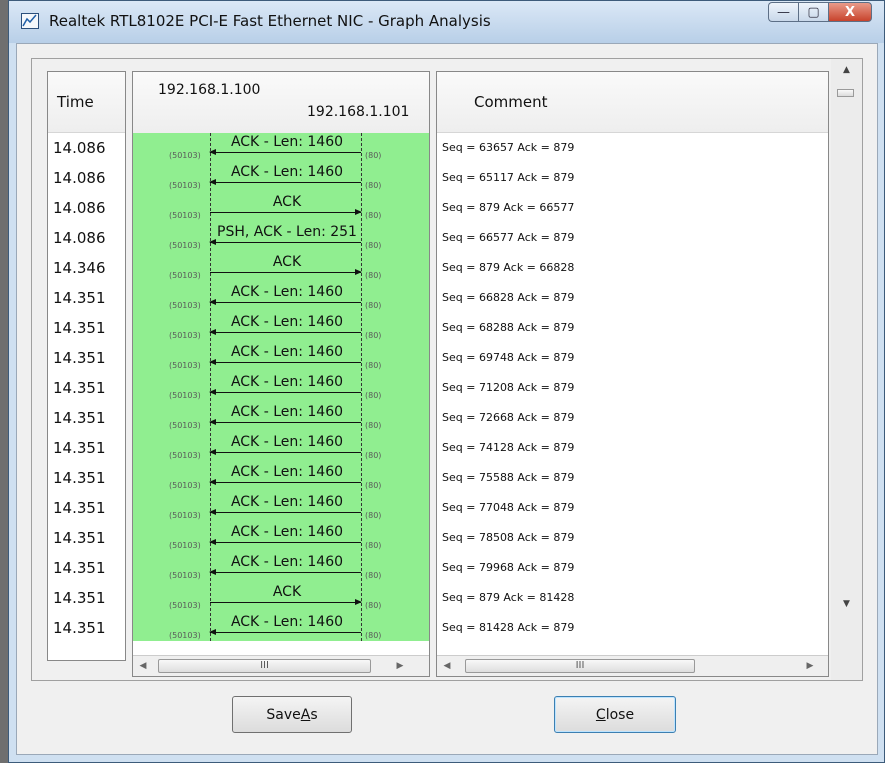 This screenshot has width=885, height=763. What do you see at coordinates (287, 232) in the screenshot?
I see `packet-label: PSH, ACK - Len: 251` at bounding box center [287, 232].